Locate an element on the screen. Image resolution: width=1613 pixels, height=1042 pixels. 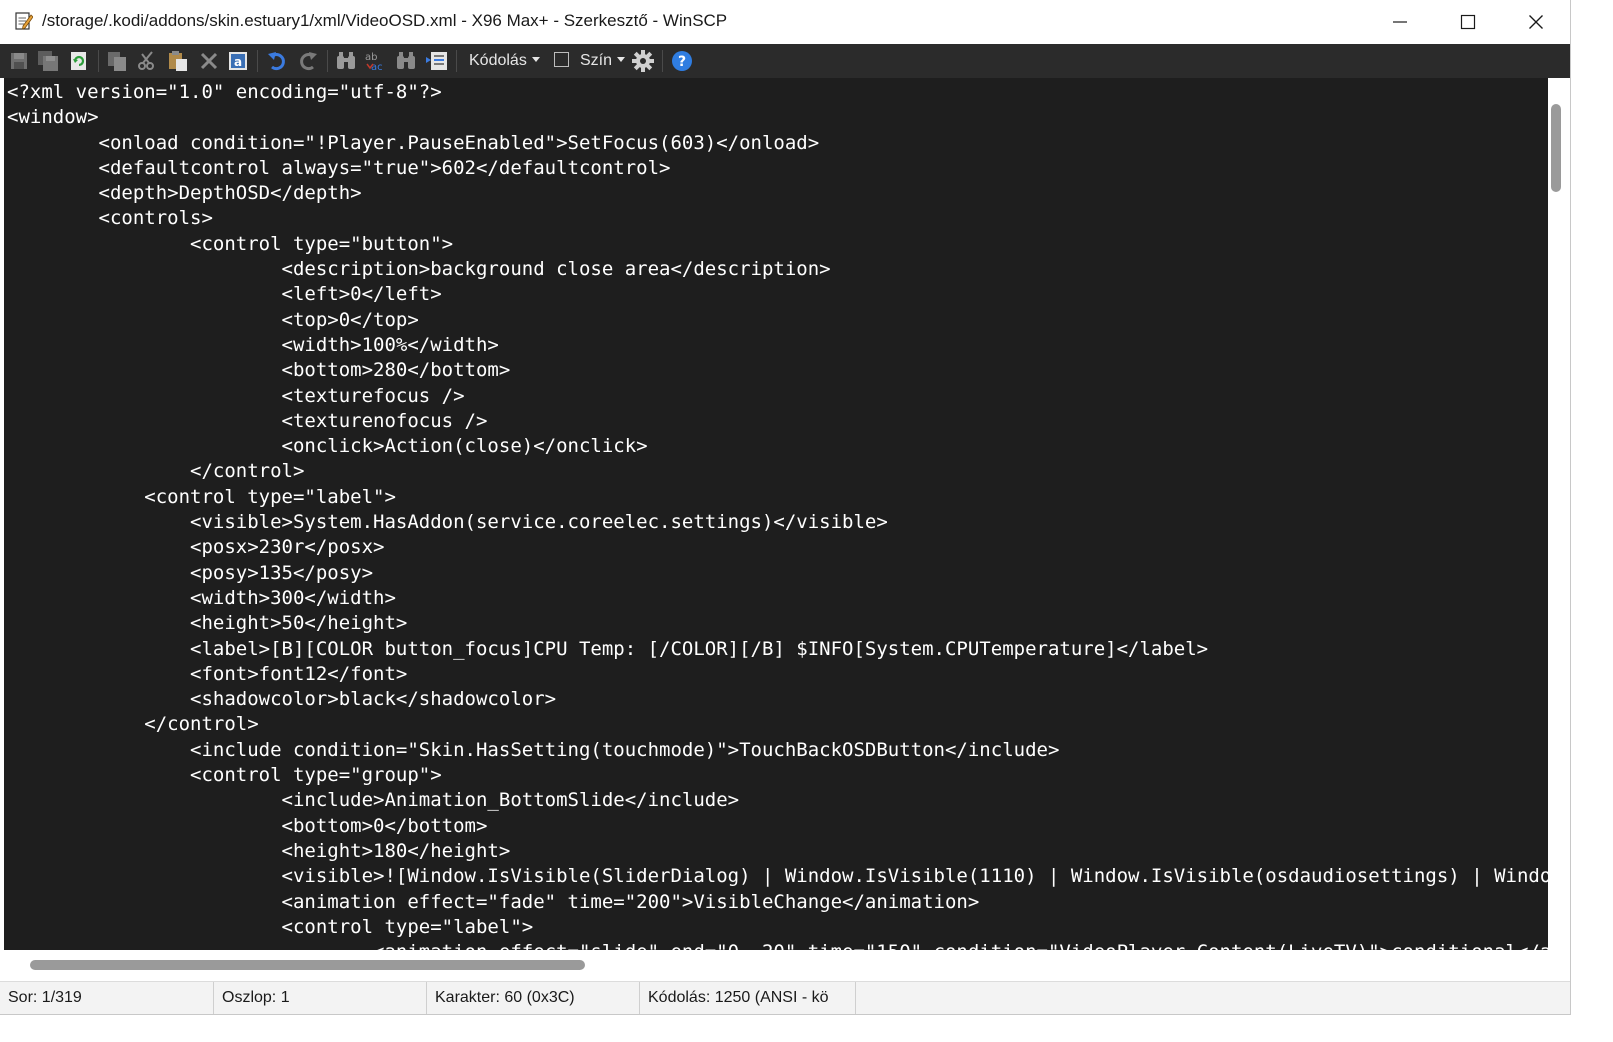
status-encoding: Kódolás: 1250 (ANSI - kö is located at coordinates (748, 998).